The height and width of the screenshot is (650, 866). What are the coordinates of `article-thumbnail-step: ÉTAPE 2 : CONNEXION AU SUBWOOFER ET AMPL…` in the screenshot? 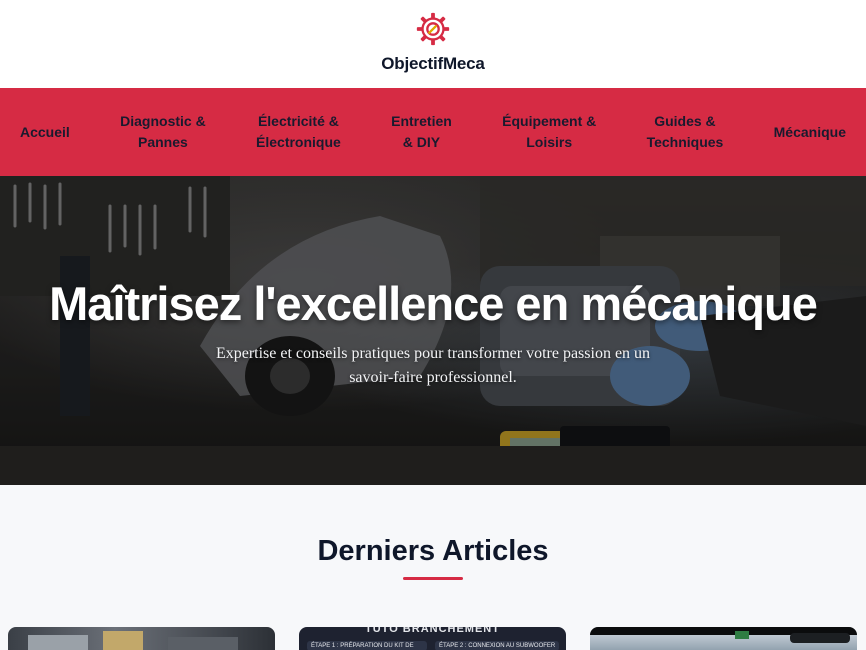 It's located at (497, 645).